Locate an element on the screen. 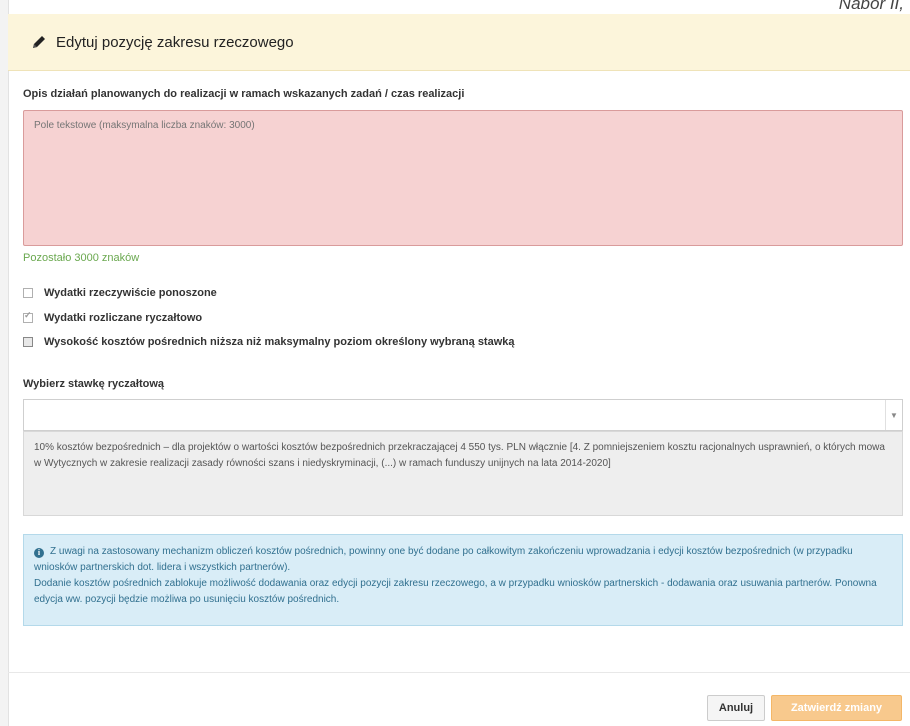 Image resolution: width=910 pixels, height=726 pixels. checkbox-actual-expenses is located at coordinates (28, 293).